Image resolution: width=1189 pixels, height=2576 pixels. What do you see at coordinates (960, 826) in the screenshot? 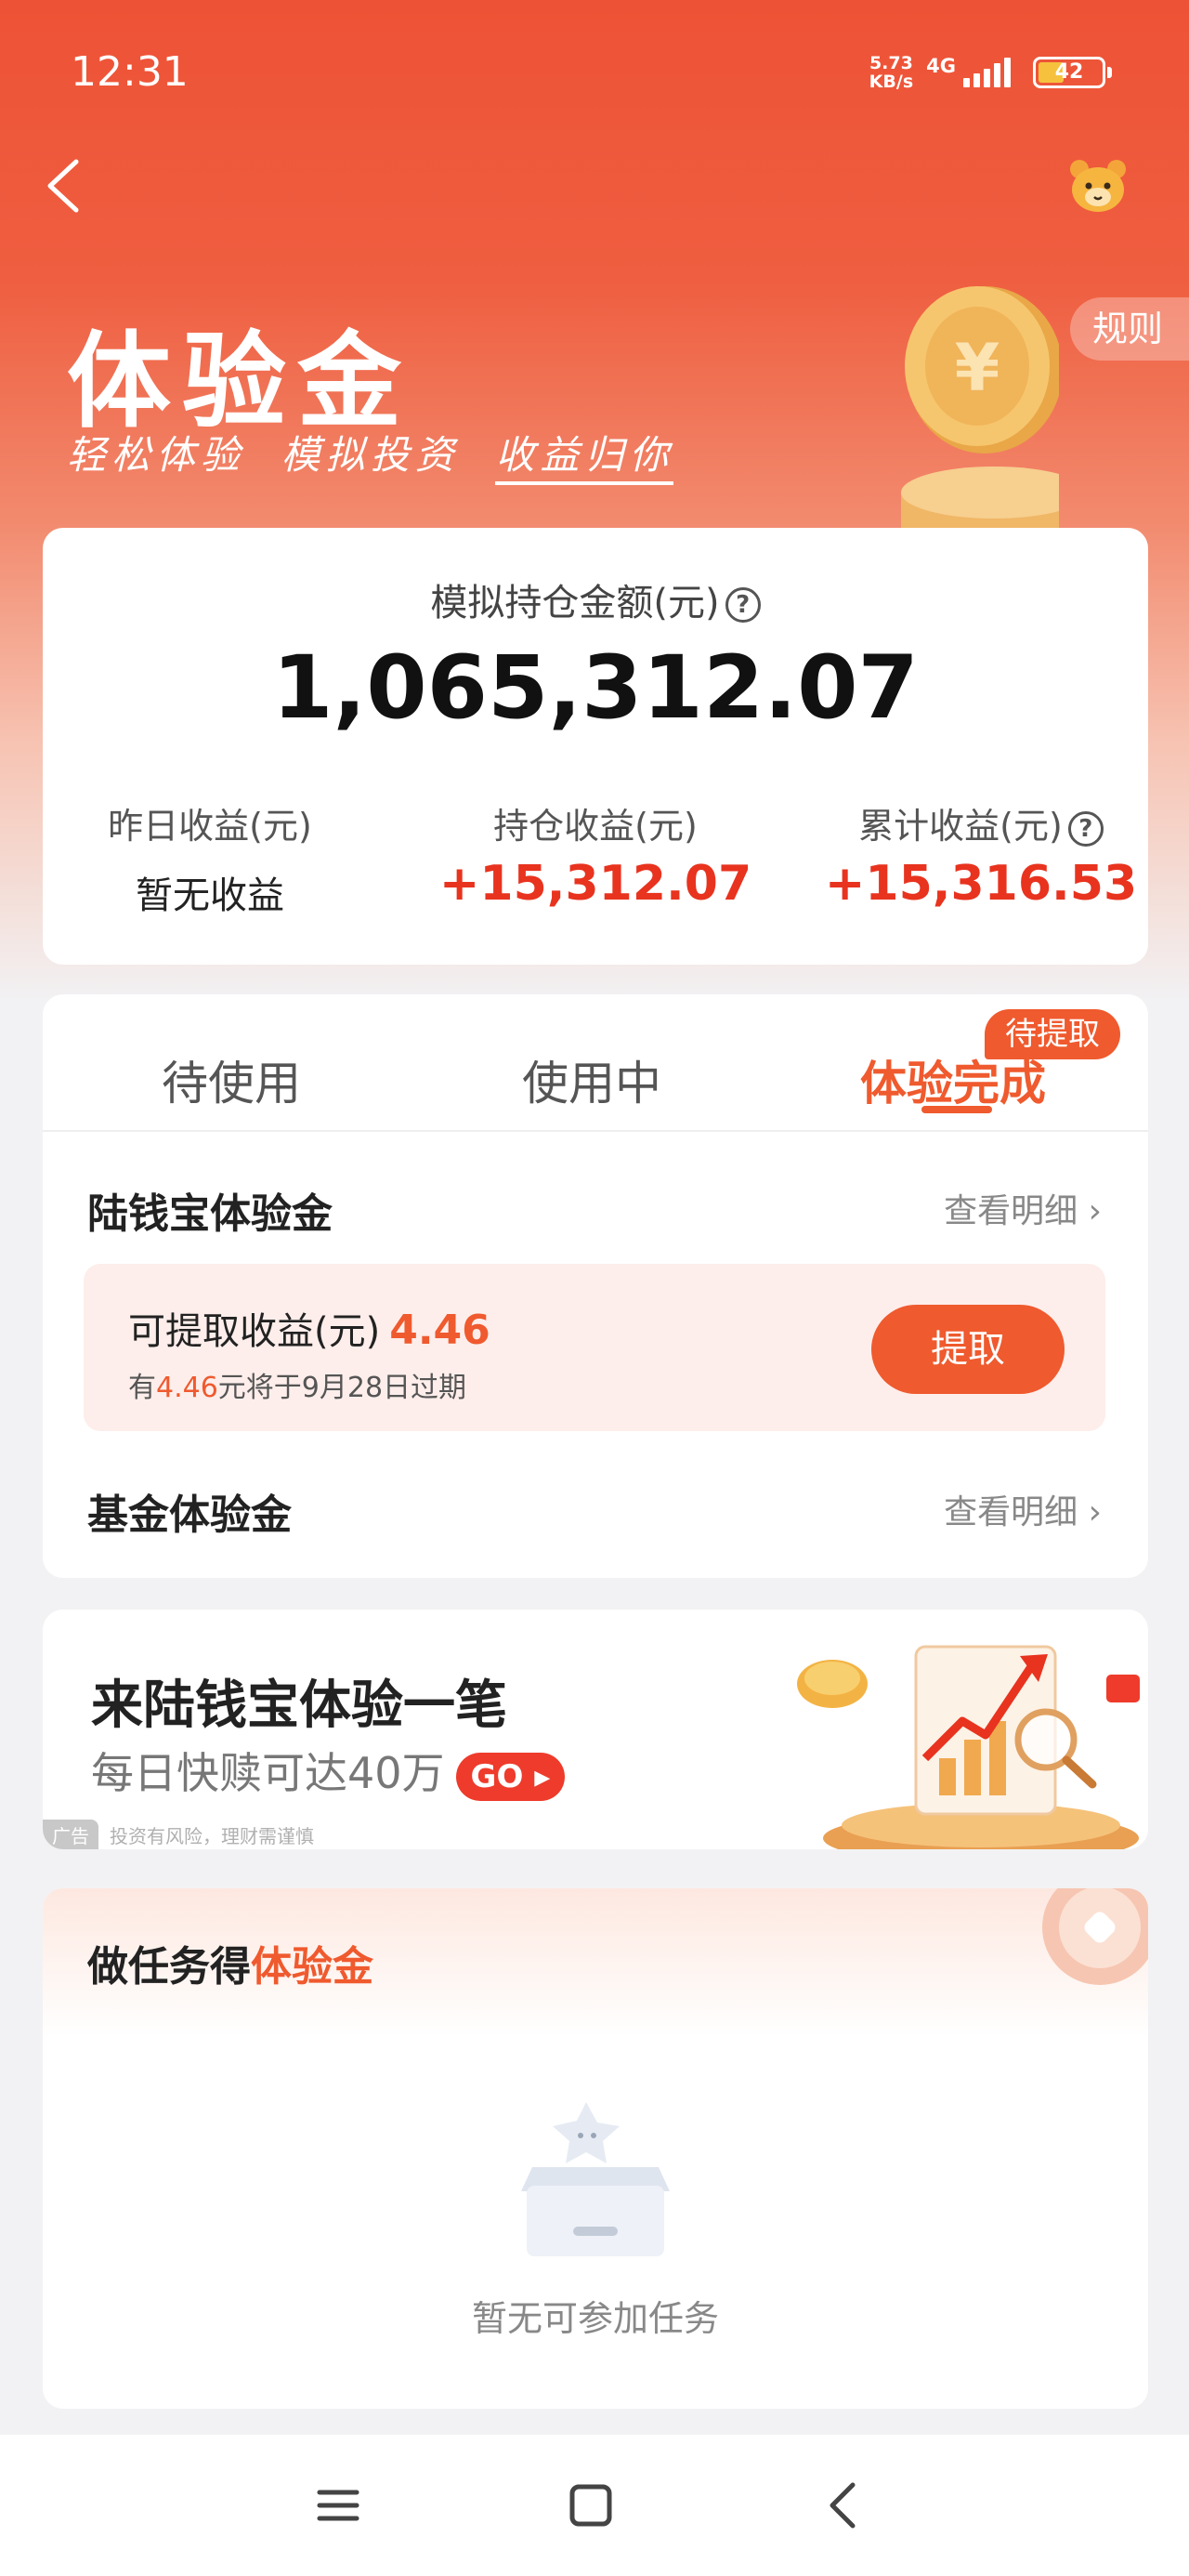
I see `cumulative-label: 累计收益(元)` at bounding box center [960, 826].